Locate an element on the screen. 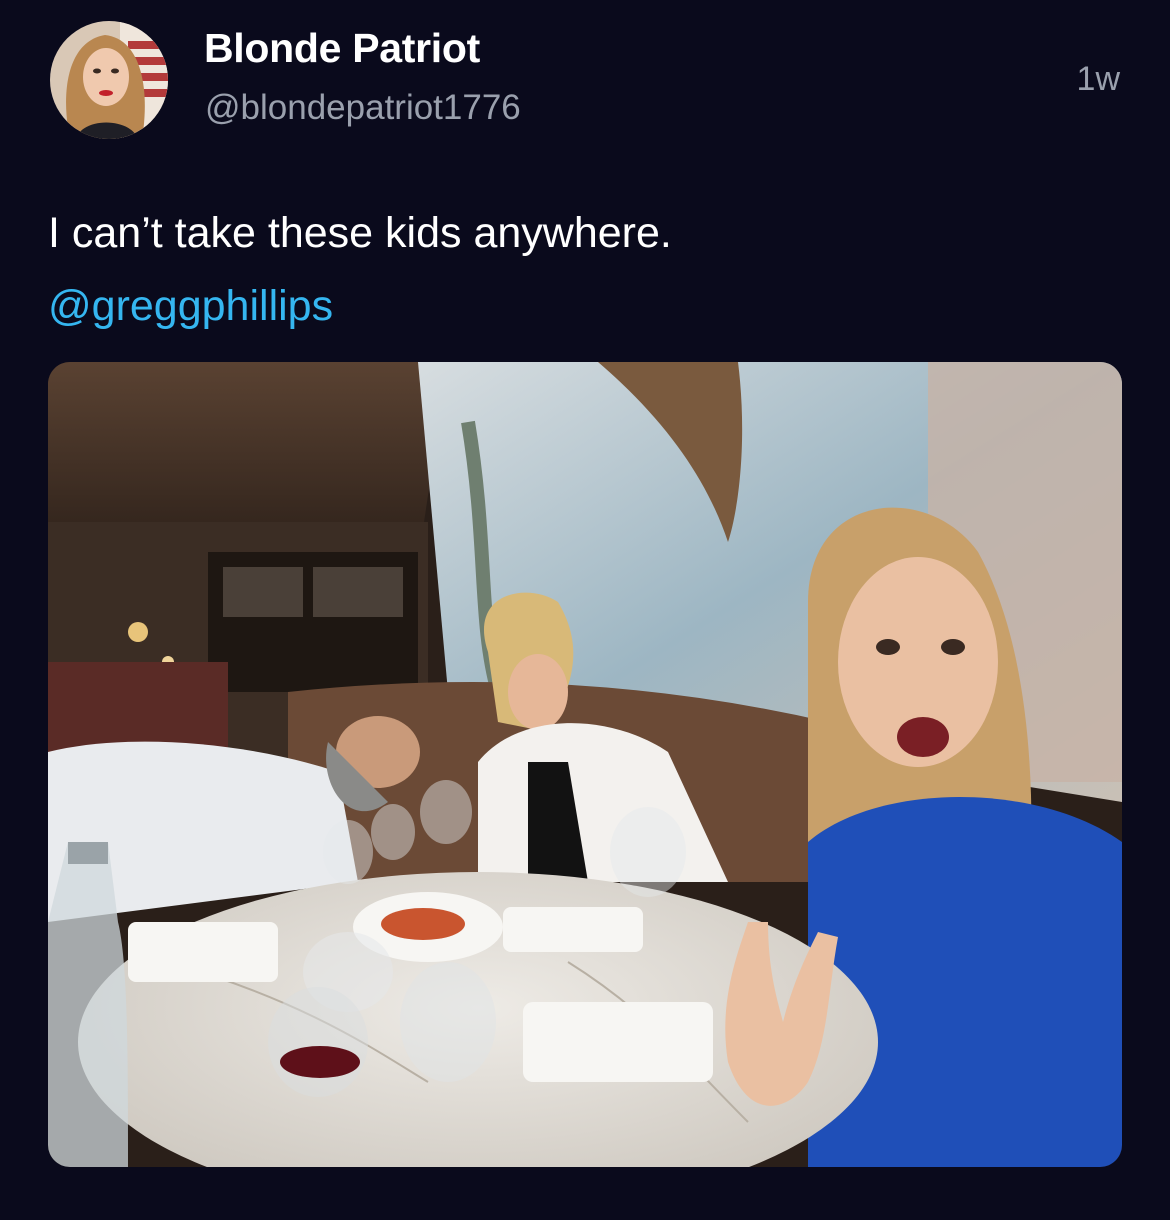 The width and height of the screenshot is (1170, 1220). author-display-name: Blonde Patriot is located at coordinates (342, 48).